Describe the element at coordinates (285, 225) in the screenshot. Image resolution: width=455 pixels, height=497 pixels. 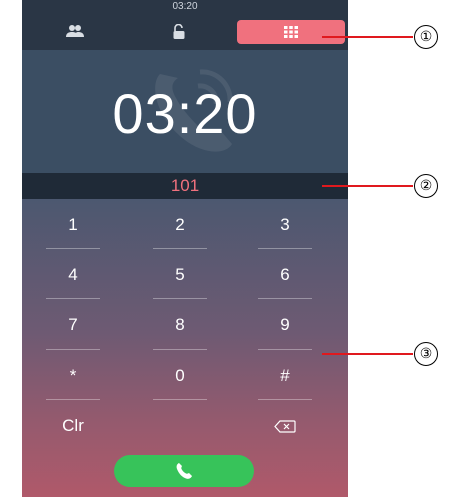
I see `key-3: 3` at that location.